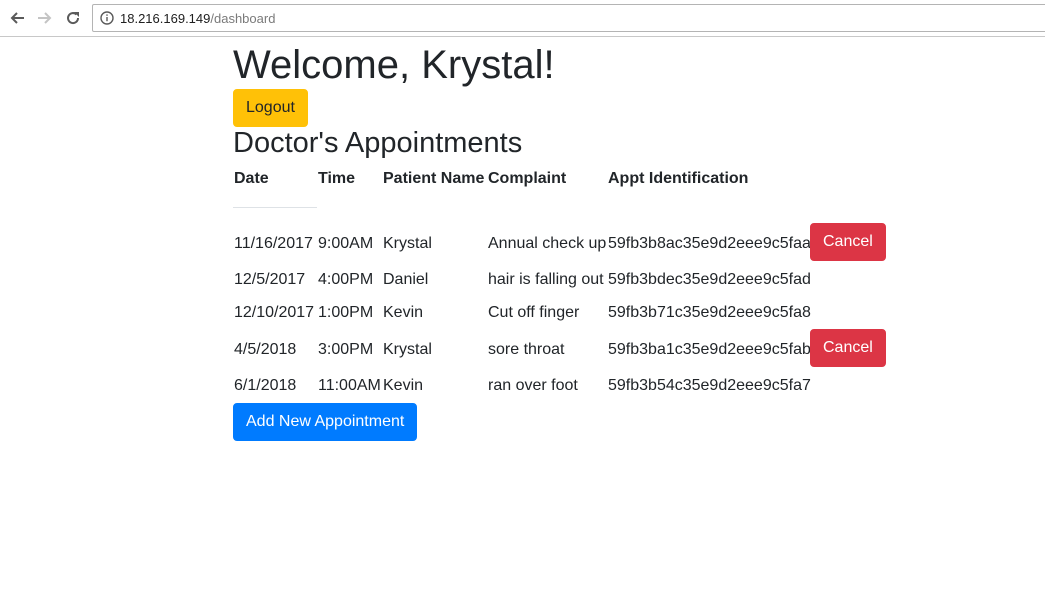  What do you see at coordinates (346, 312) in the screenshot?
I see `cell-time: 1:00PM` at bounding box center [346, 312].